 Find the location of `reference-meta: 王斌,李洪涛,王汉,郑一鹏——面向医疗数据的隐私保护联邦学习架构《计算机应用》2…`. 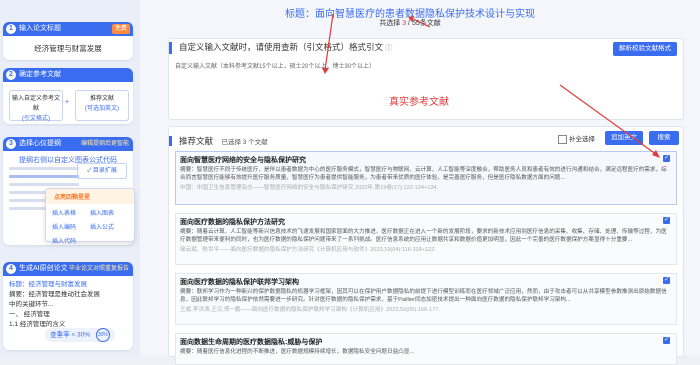

reference-meta: 王斌,李洪涛,王汉,郑一鹏——面向医疗数据的隐私保护联邦学习架构《计算机应用》2… is located at coordinates (310, 310).